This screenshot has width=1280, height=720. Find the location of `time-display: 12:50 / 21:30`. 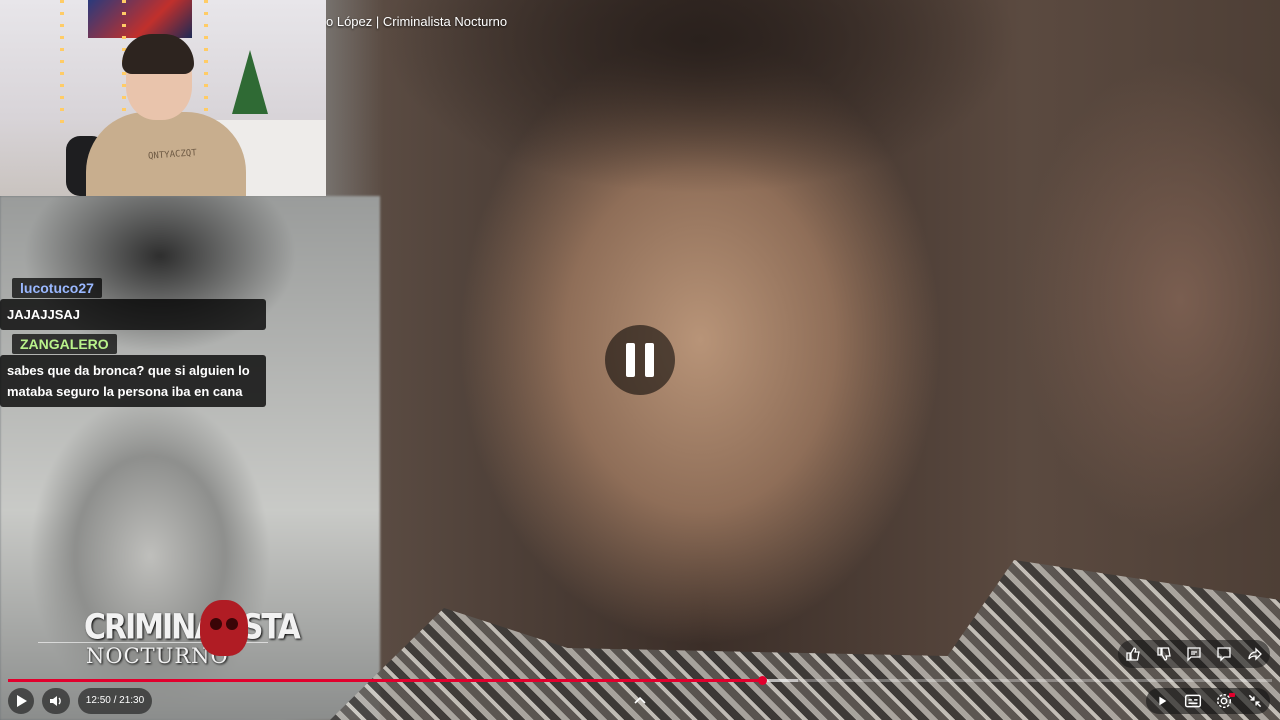

time-display: 12:50 / 21:30 is located at coordinates (115, 701).